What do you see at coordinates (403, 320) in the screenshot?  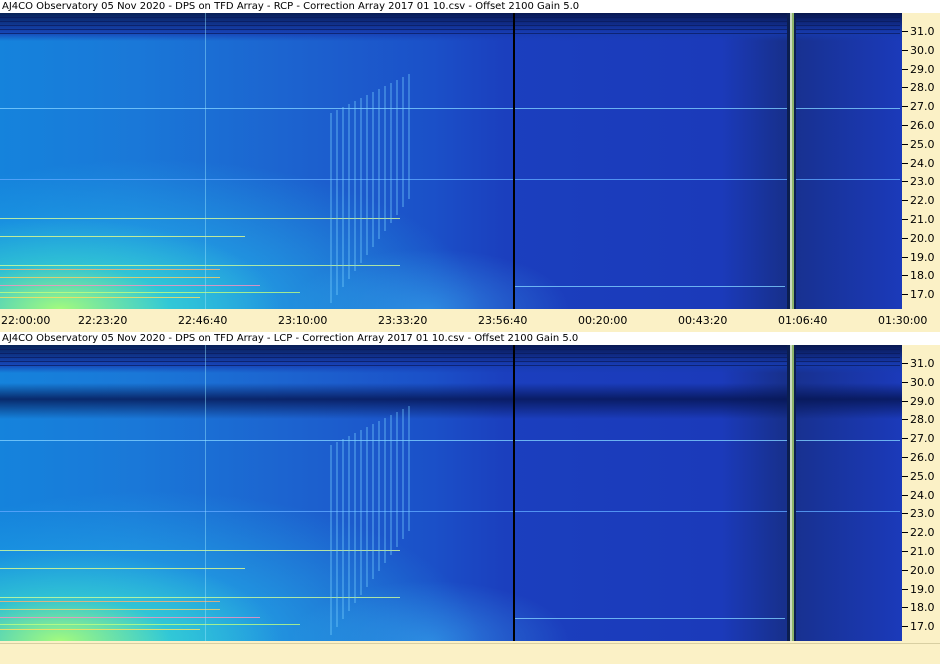 I see `x-tick-label: 23:33:20` at bounding box center [403, 320].